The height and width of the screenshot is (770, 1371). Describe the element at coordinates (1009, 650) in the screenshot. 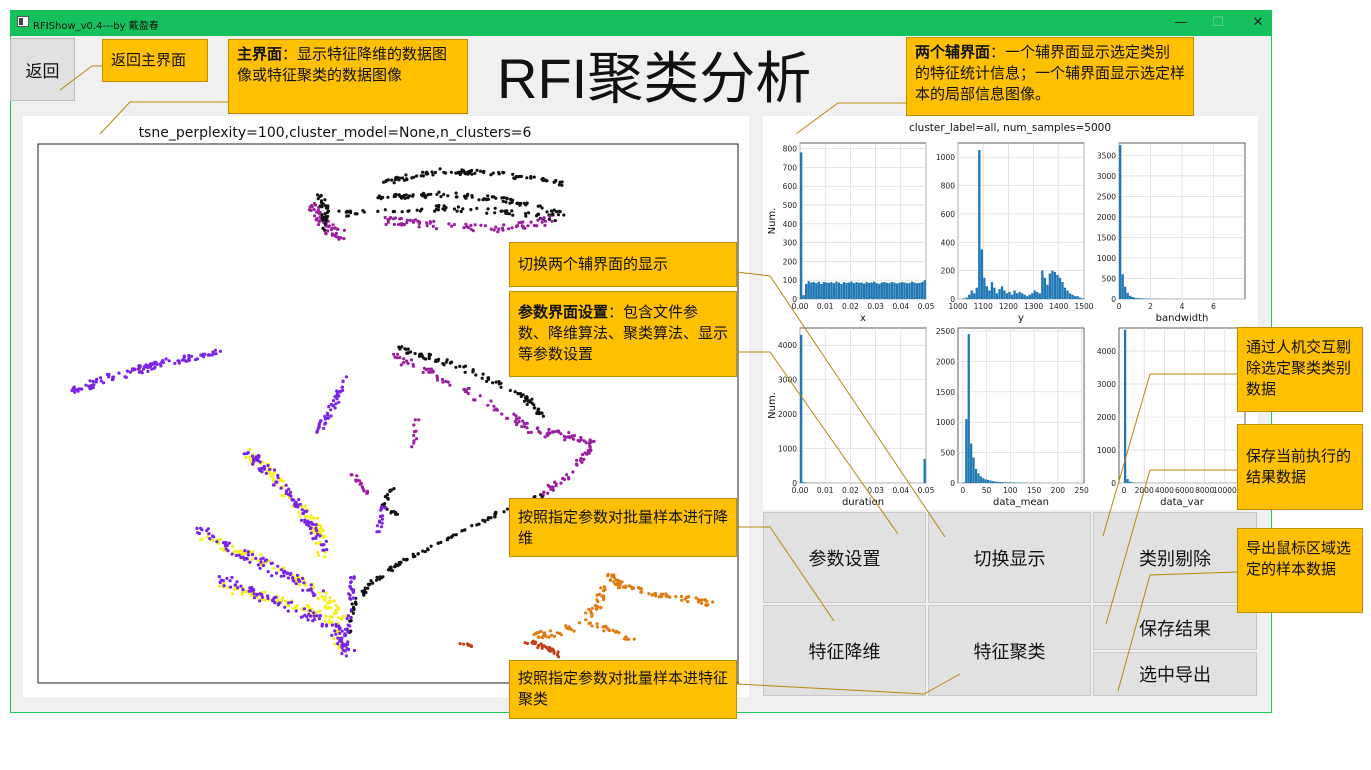

I see `feature-cluster-button: 特征聚类` at that location.